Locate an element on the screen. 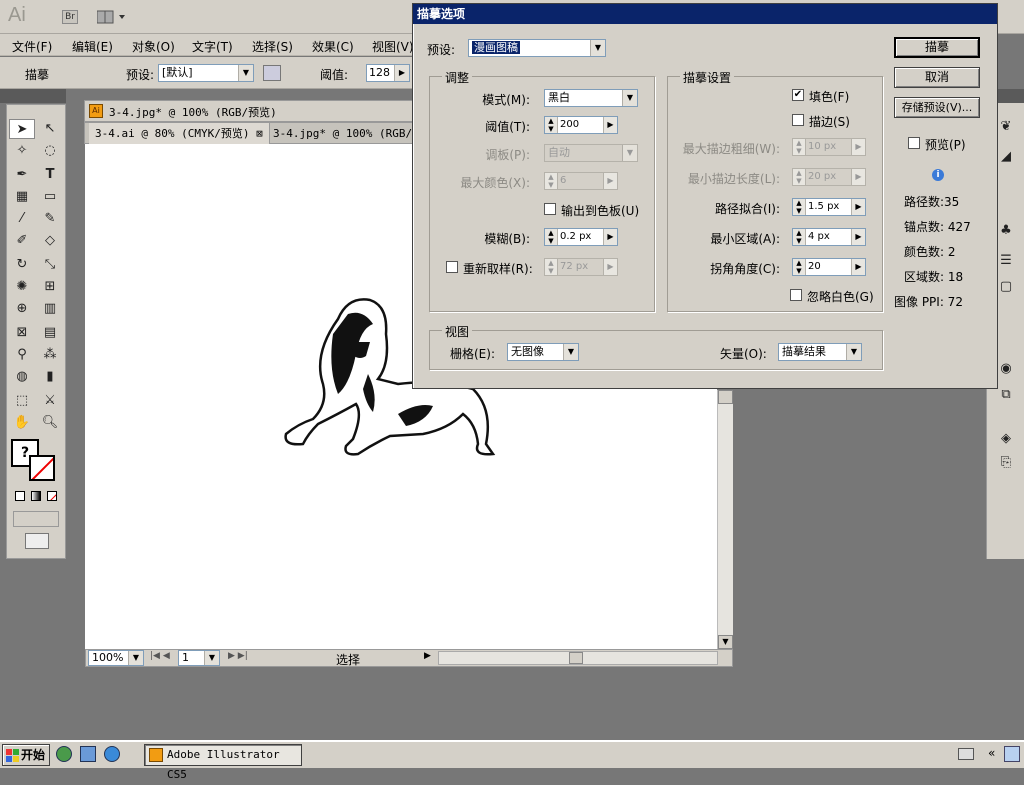 The height and width of the screenshot is (785, 1024). free-transform-tool-icon: ⊞ is located at coordinates (50, 287).